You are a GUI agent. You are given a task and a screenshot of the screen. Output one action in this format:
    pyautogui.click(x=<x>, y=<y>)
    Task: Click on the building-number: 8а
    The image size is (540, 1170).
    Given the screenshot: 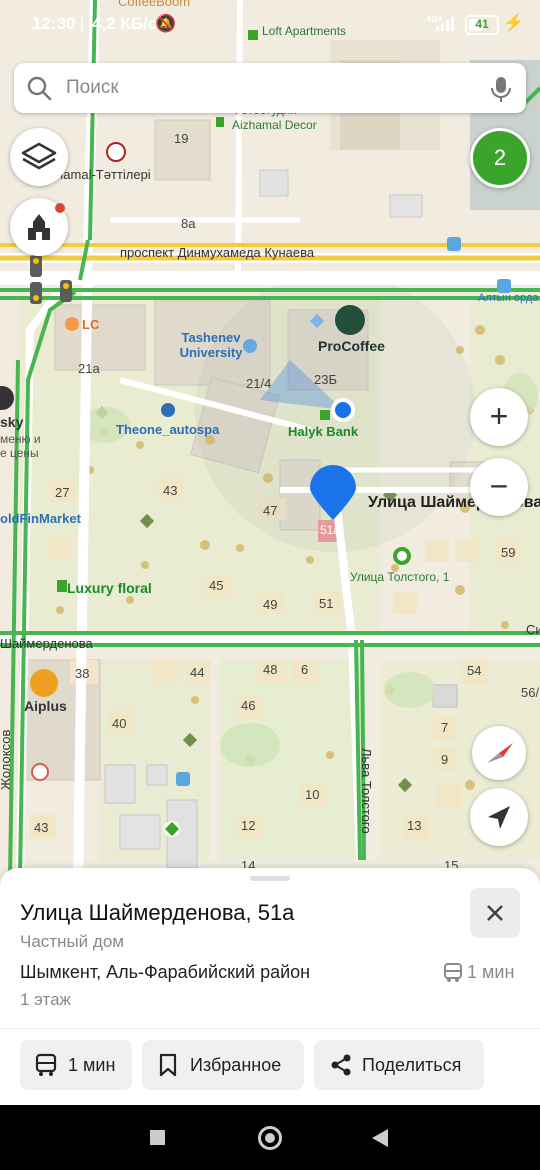 What is the action you would take?
    pyautogui.click(x=188, y=223)
    